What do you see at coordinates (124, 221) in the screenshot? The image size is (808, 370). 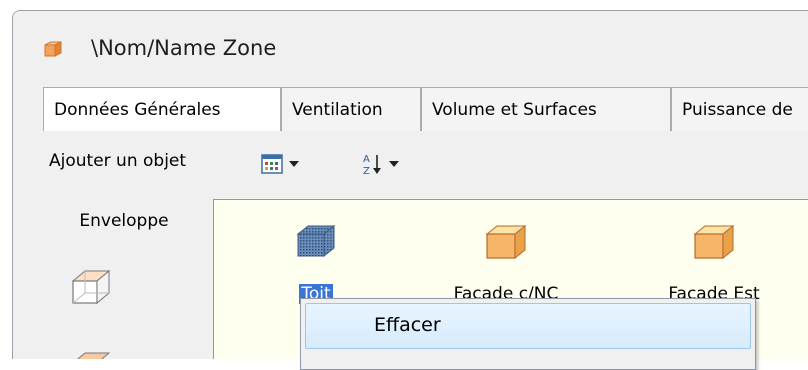 I see `side-panel-title: Enveloppe` at bounding box center [124, 221].